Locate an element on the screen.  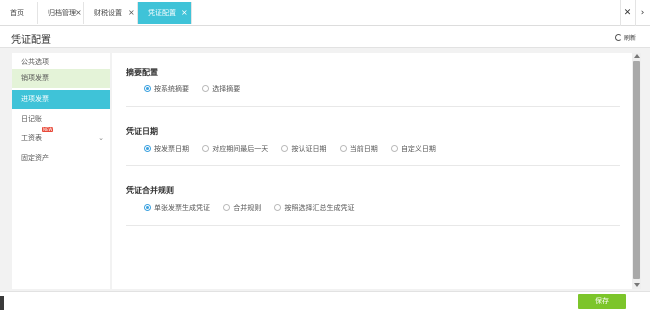
radio-option-select-summary: 选择摘要 is located at coordinates (221, 89).